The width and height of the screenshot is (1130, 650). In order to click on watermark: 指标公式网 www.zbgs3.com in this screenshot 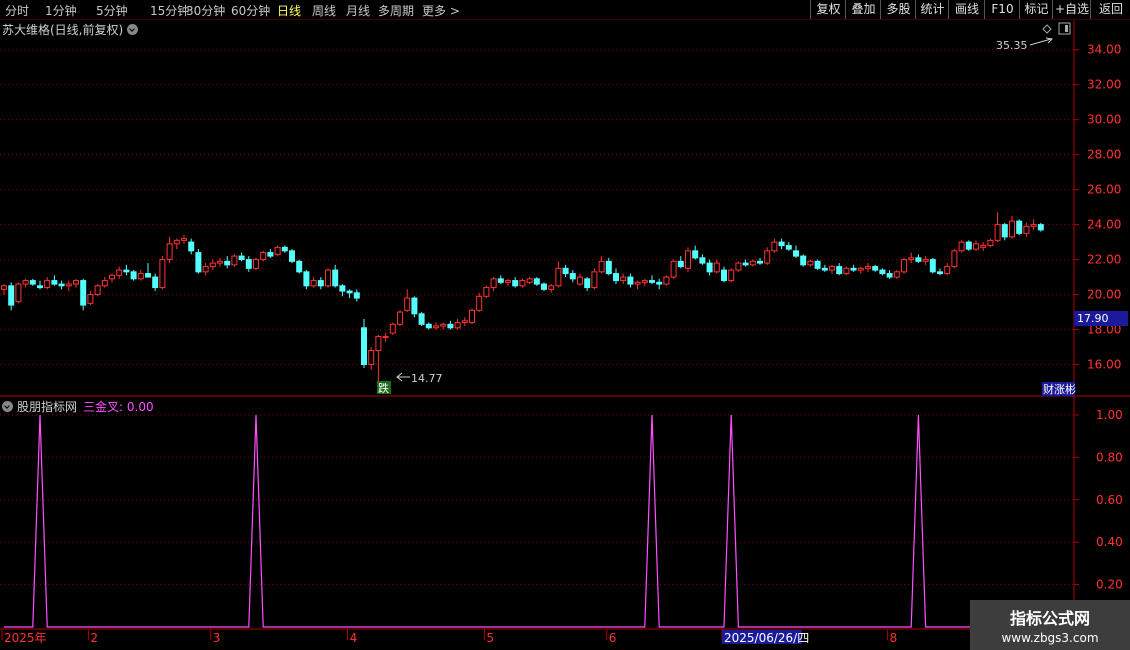, I will do `click(1050, 625)`.